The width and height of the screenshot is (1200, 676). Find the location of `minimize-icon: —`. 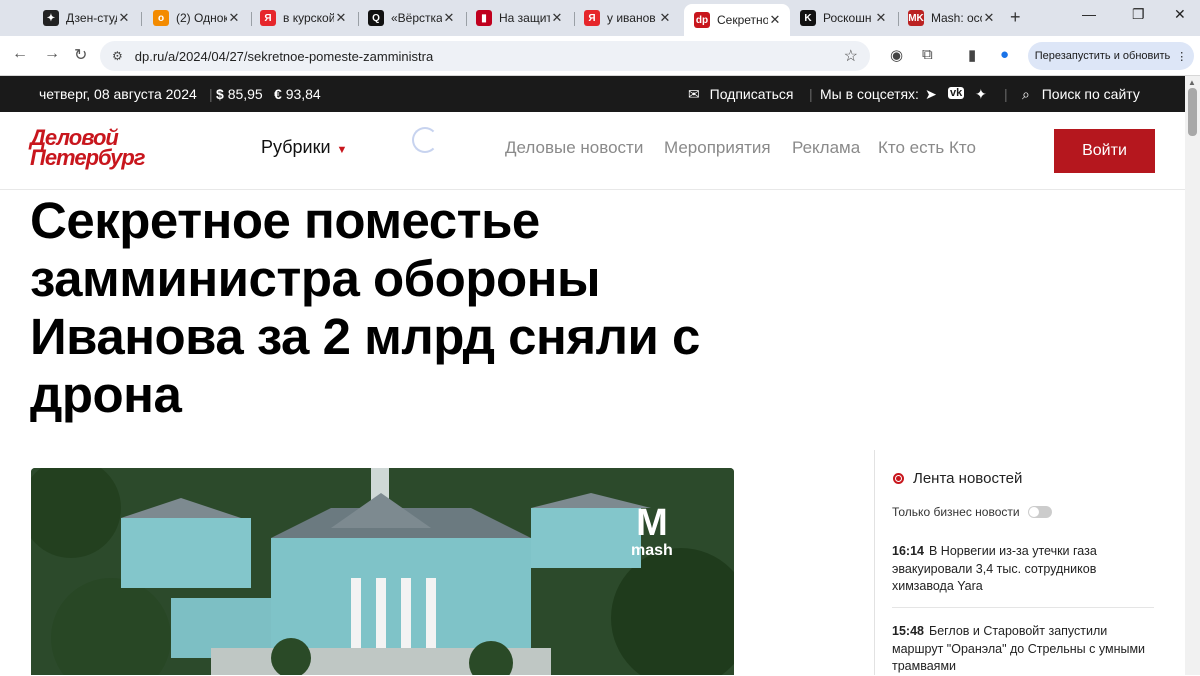

minimize-icon: — is located at coordinates (1089, 14).